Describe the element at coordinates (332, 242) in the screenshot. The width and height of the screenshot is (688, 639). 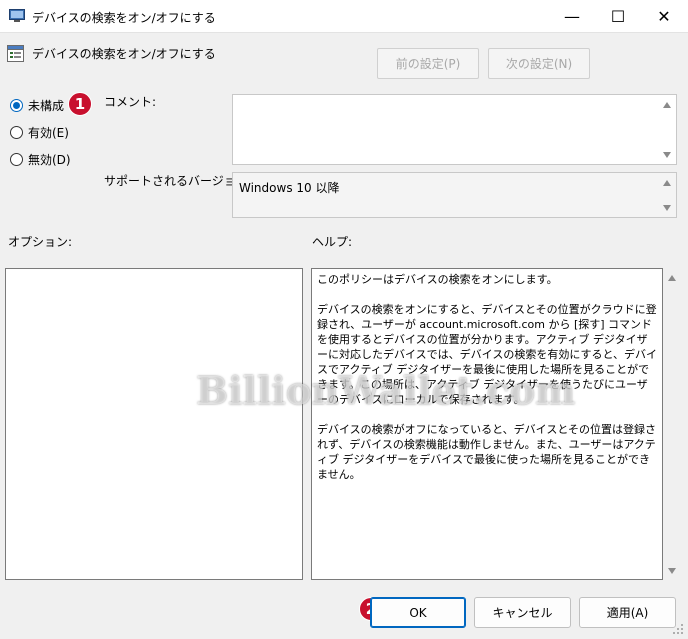
I see `help-label: ヘルプ:` at that location.